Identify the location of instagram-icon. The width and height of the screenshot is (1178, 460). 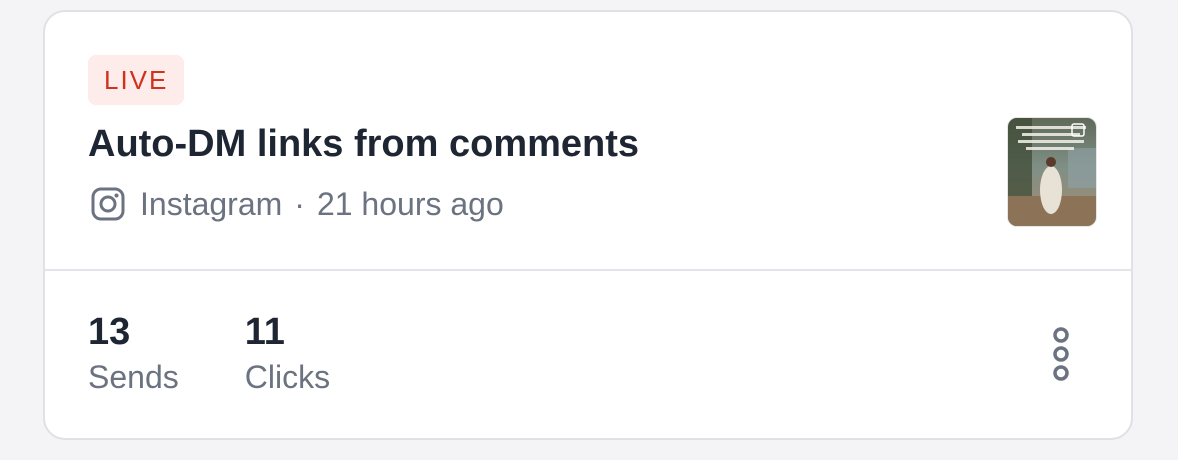
(108, 204).